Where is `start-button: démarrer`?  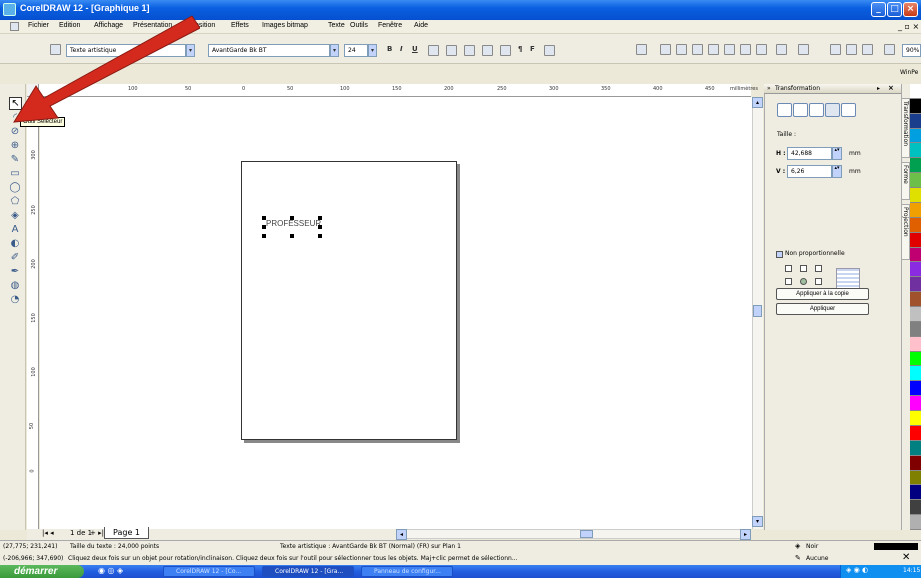
start-button: démarrer is located at coordinates (42, 571).